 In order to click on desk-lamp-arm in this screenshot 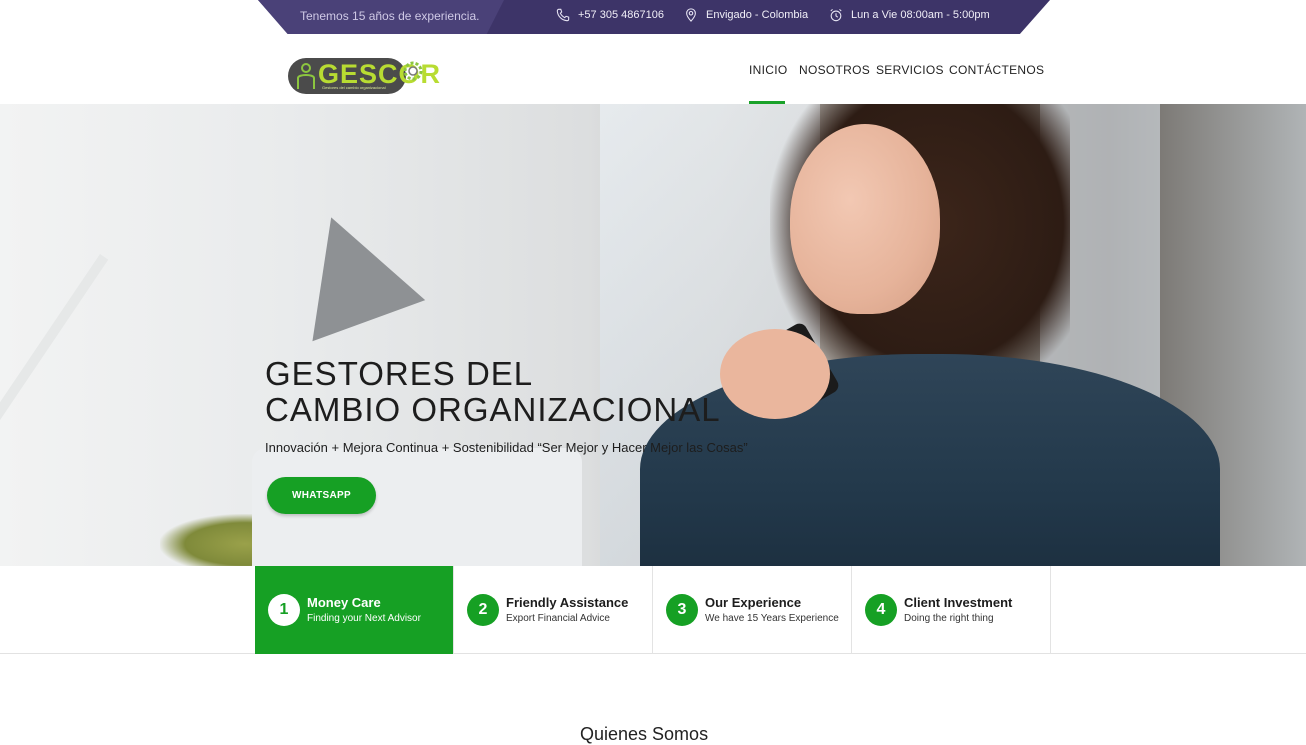, I will do `click(54, 406)`.